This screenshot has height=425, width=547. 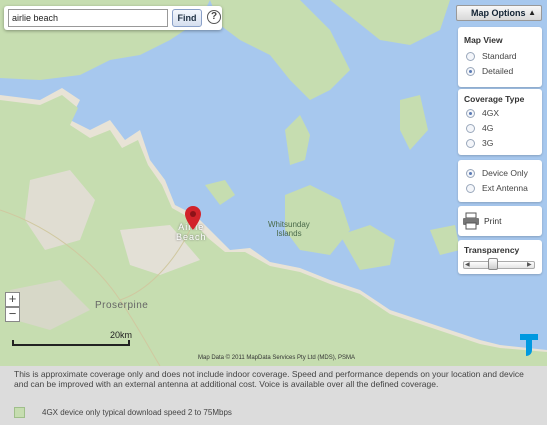 I want to click on transparency-slider-track, so click(x=499, y=265).